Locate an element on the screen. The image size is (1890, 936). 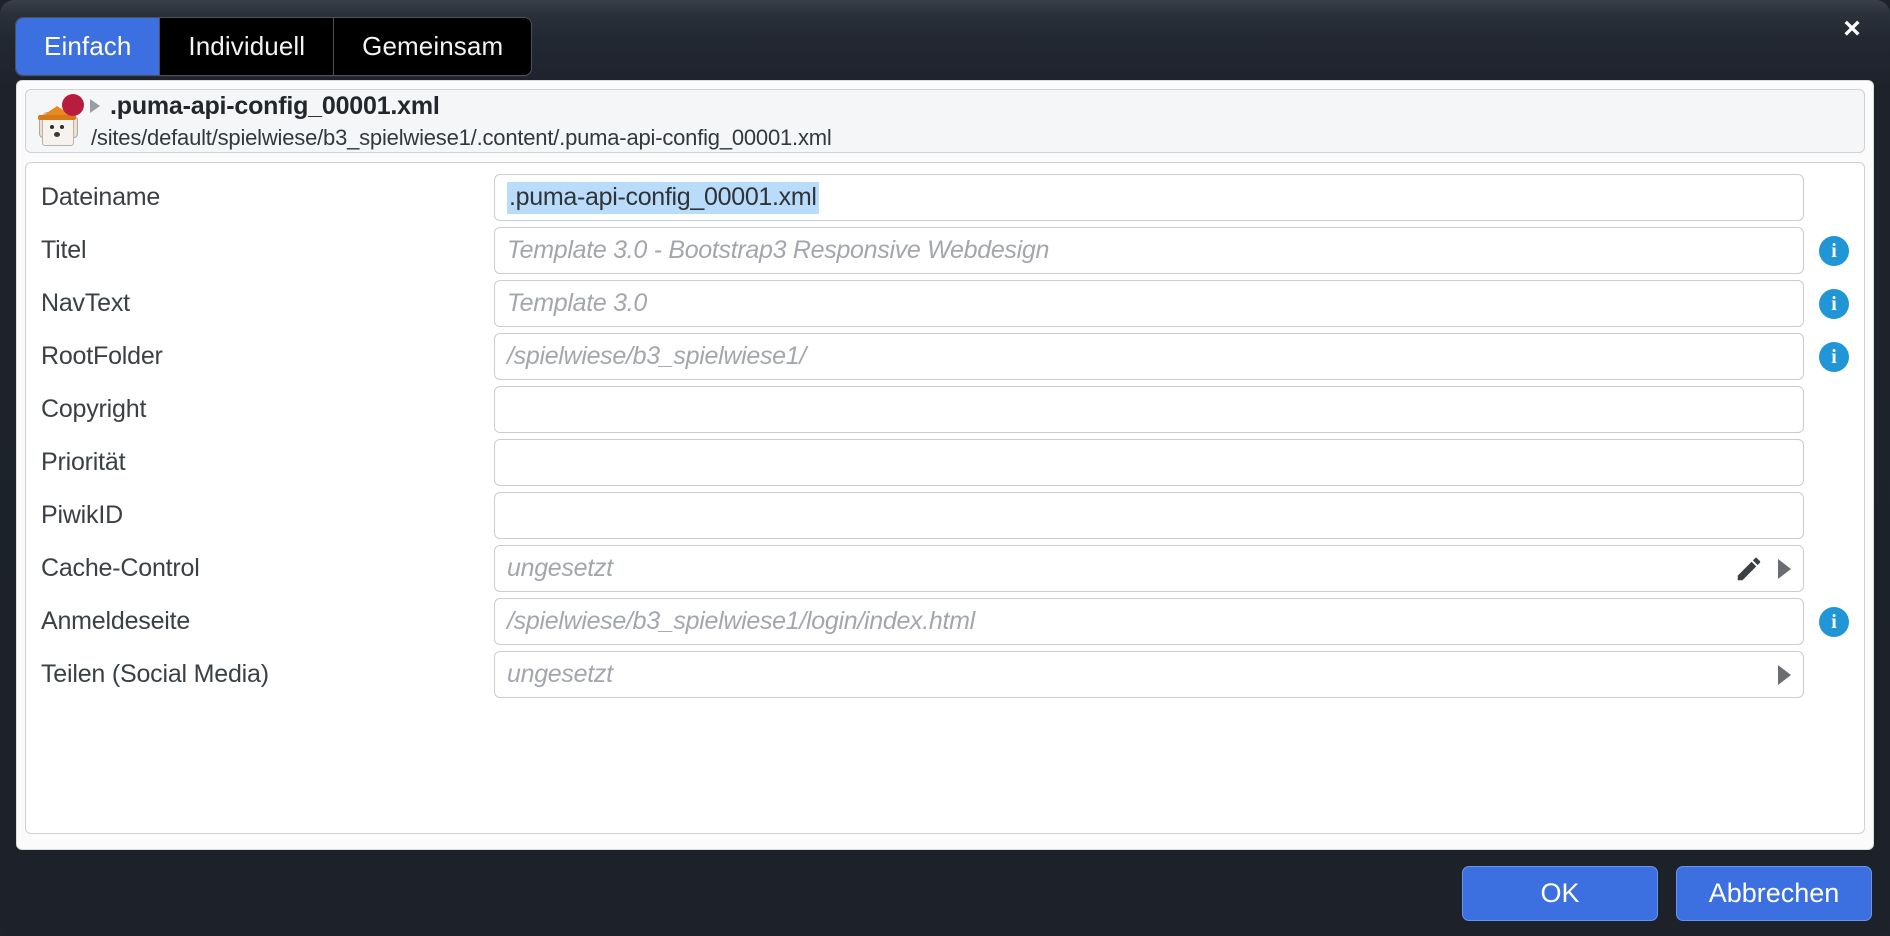
form-row: PiwikID is located at coordinates (945, 515).